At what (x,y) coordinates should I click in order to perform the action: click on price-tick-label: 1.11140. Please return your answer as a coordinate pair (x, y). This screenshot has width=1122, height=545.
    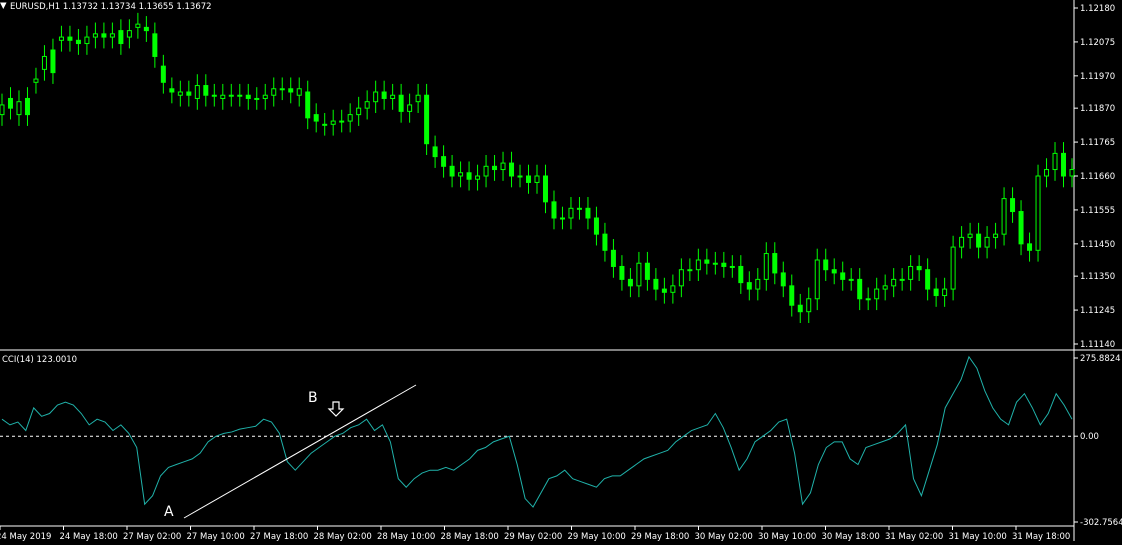
    Looking at the image, I should click on (1097, 345).